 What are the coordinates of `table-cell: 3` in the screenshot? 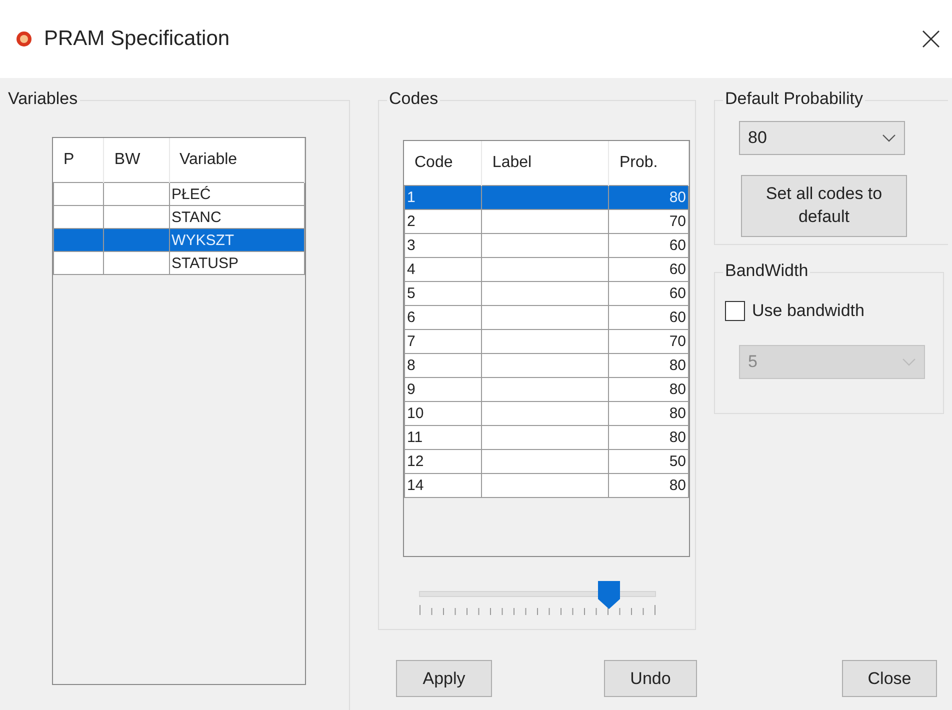 It's located at (443, 246).